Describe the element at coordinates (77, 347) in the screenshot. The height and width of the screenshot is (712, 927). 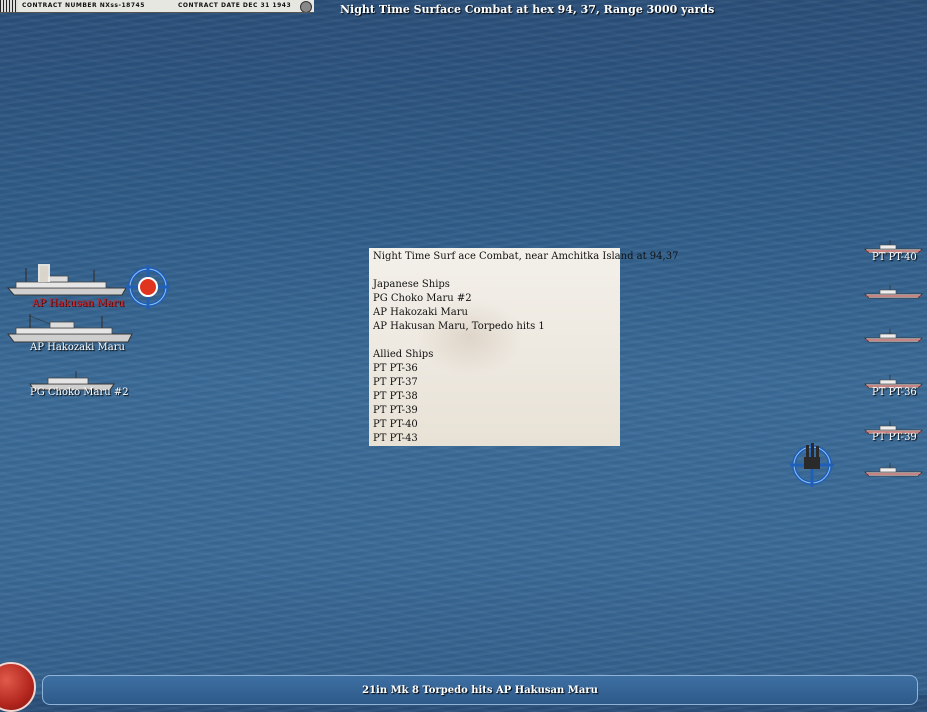
I see `ship-label: AP Hakozaki Maru` at that location.